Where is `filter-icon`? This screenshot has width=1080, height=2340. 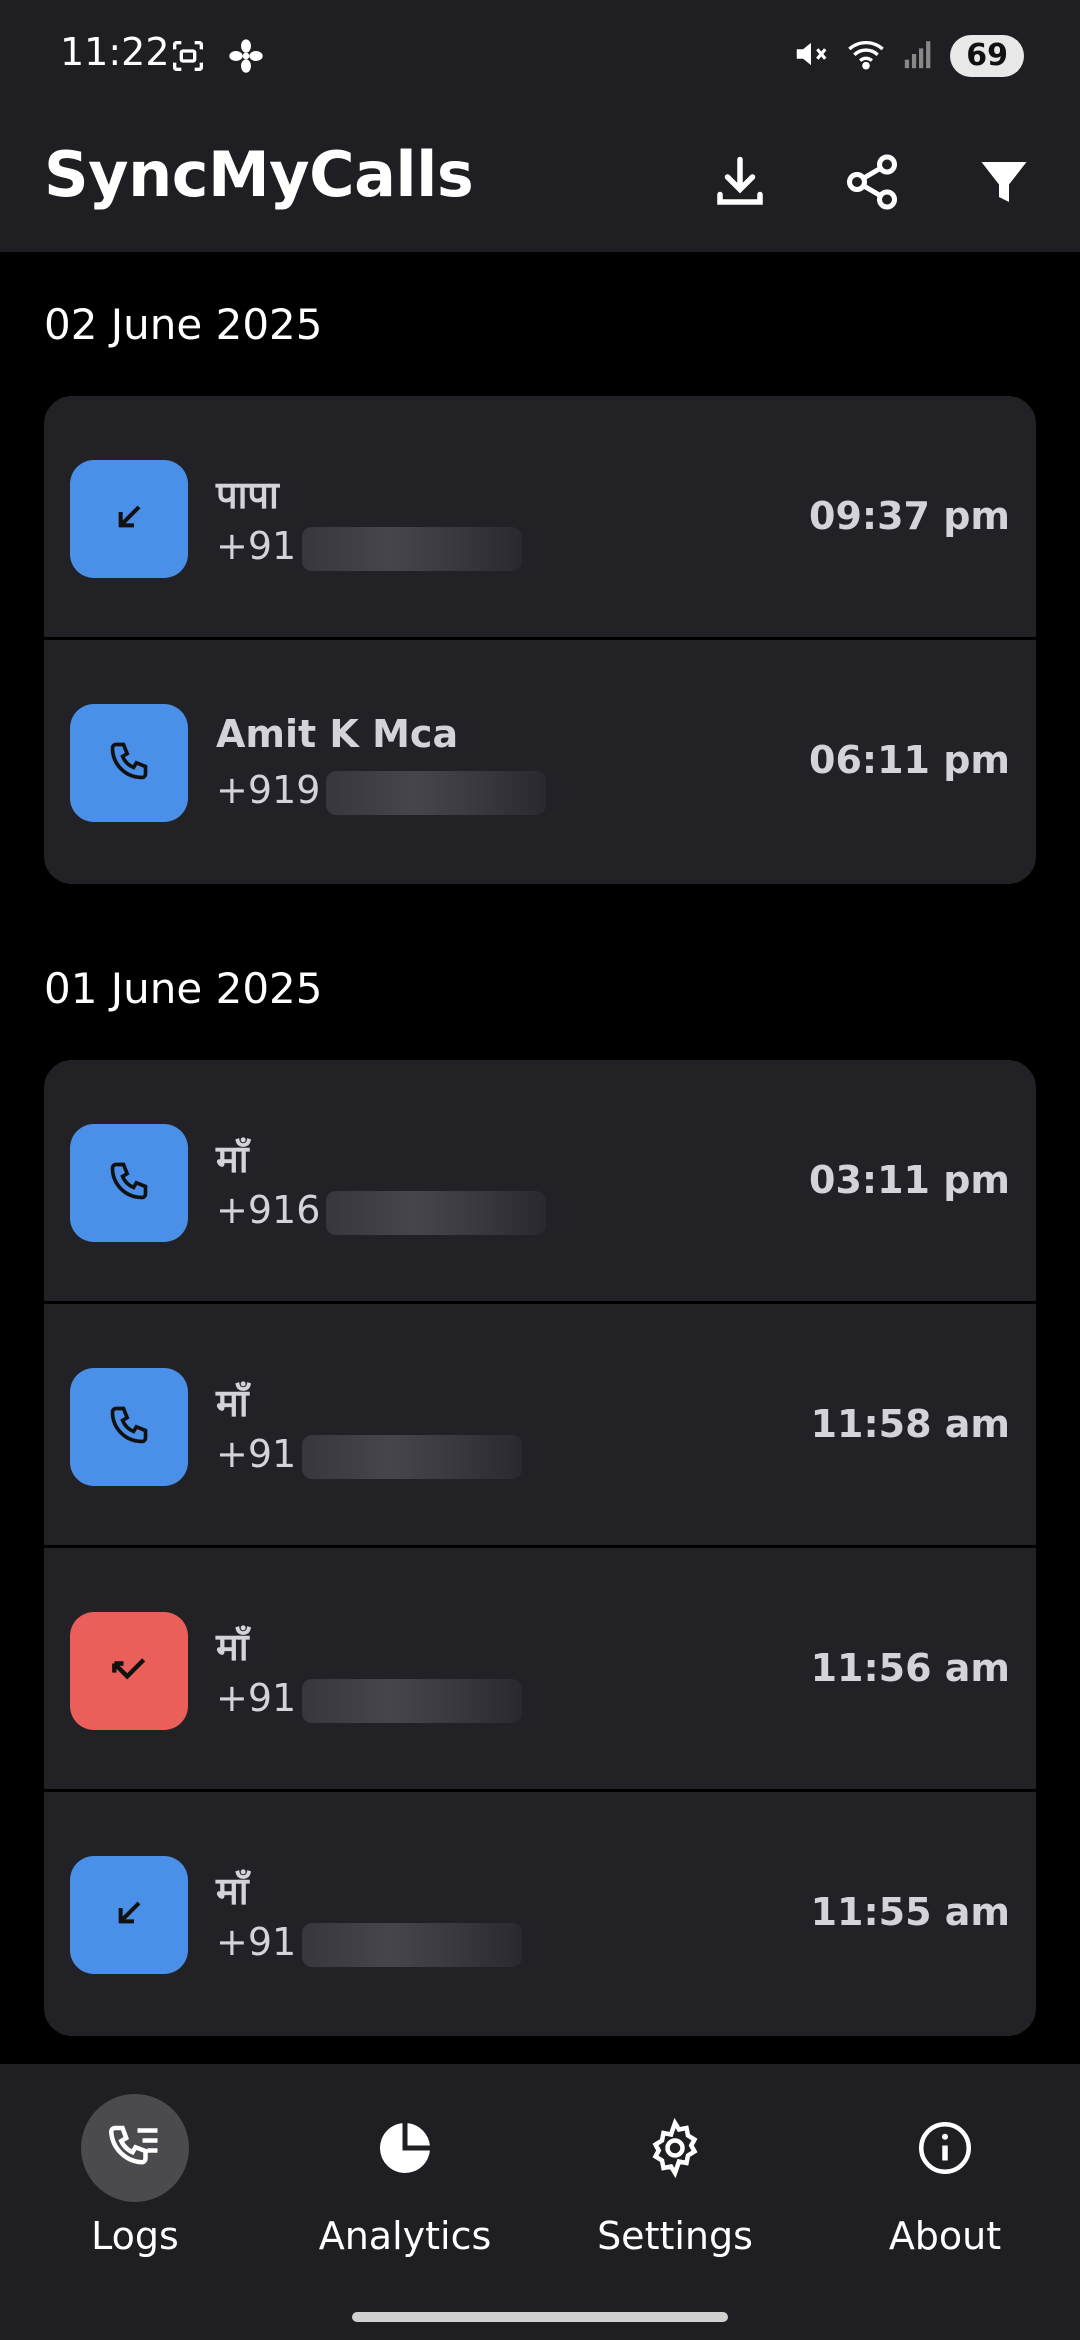 filter-icon is located at coordinates (1004, 184).